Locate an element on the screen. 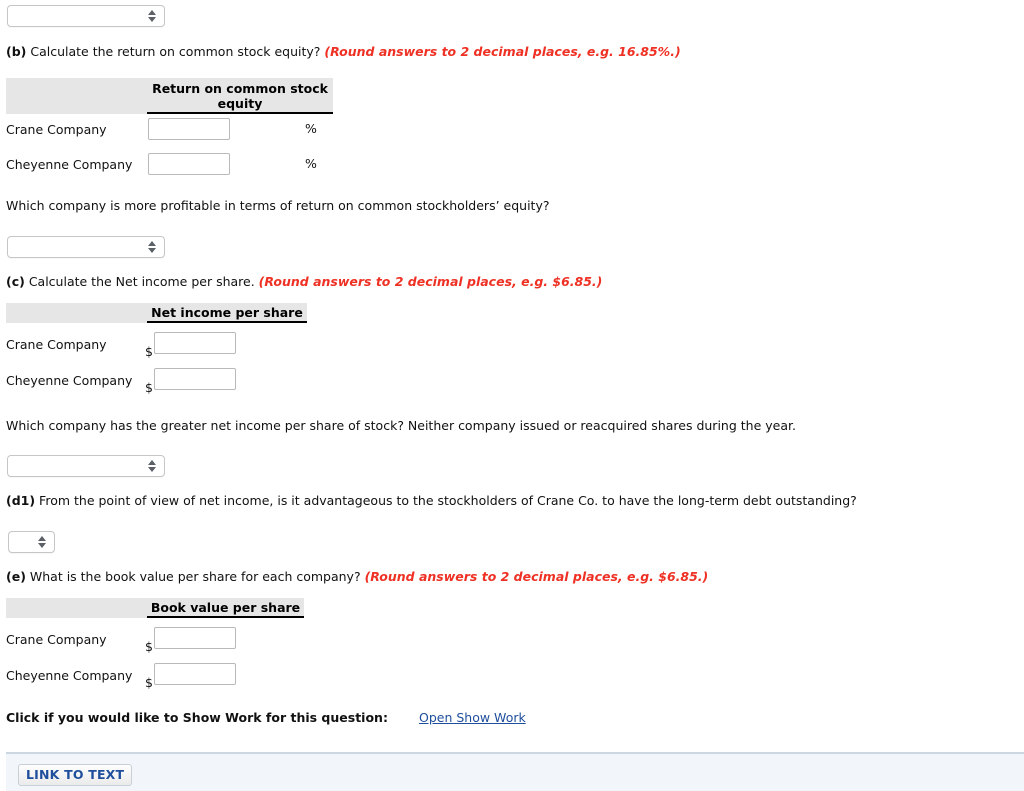 This screenshot has width=1024, height=791. footer-panel: LINK TO TEXT is located at coordinates (515, 771).